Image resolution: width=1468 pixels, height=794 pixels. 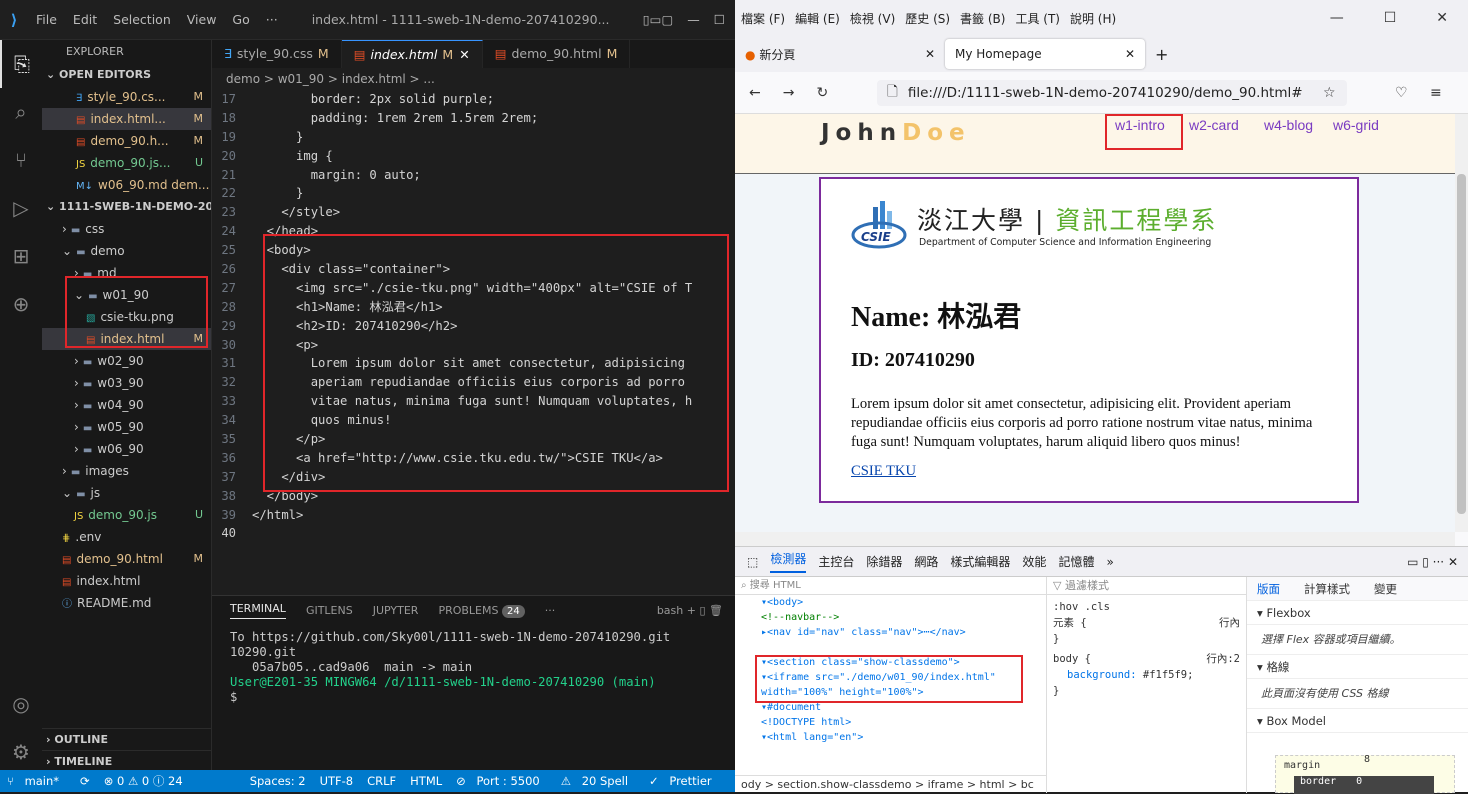 I want to click on tree-folder: › ▬ images, so click(x=126, y=471).